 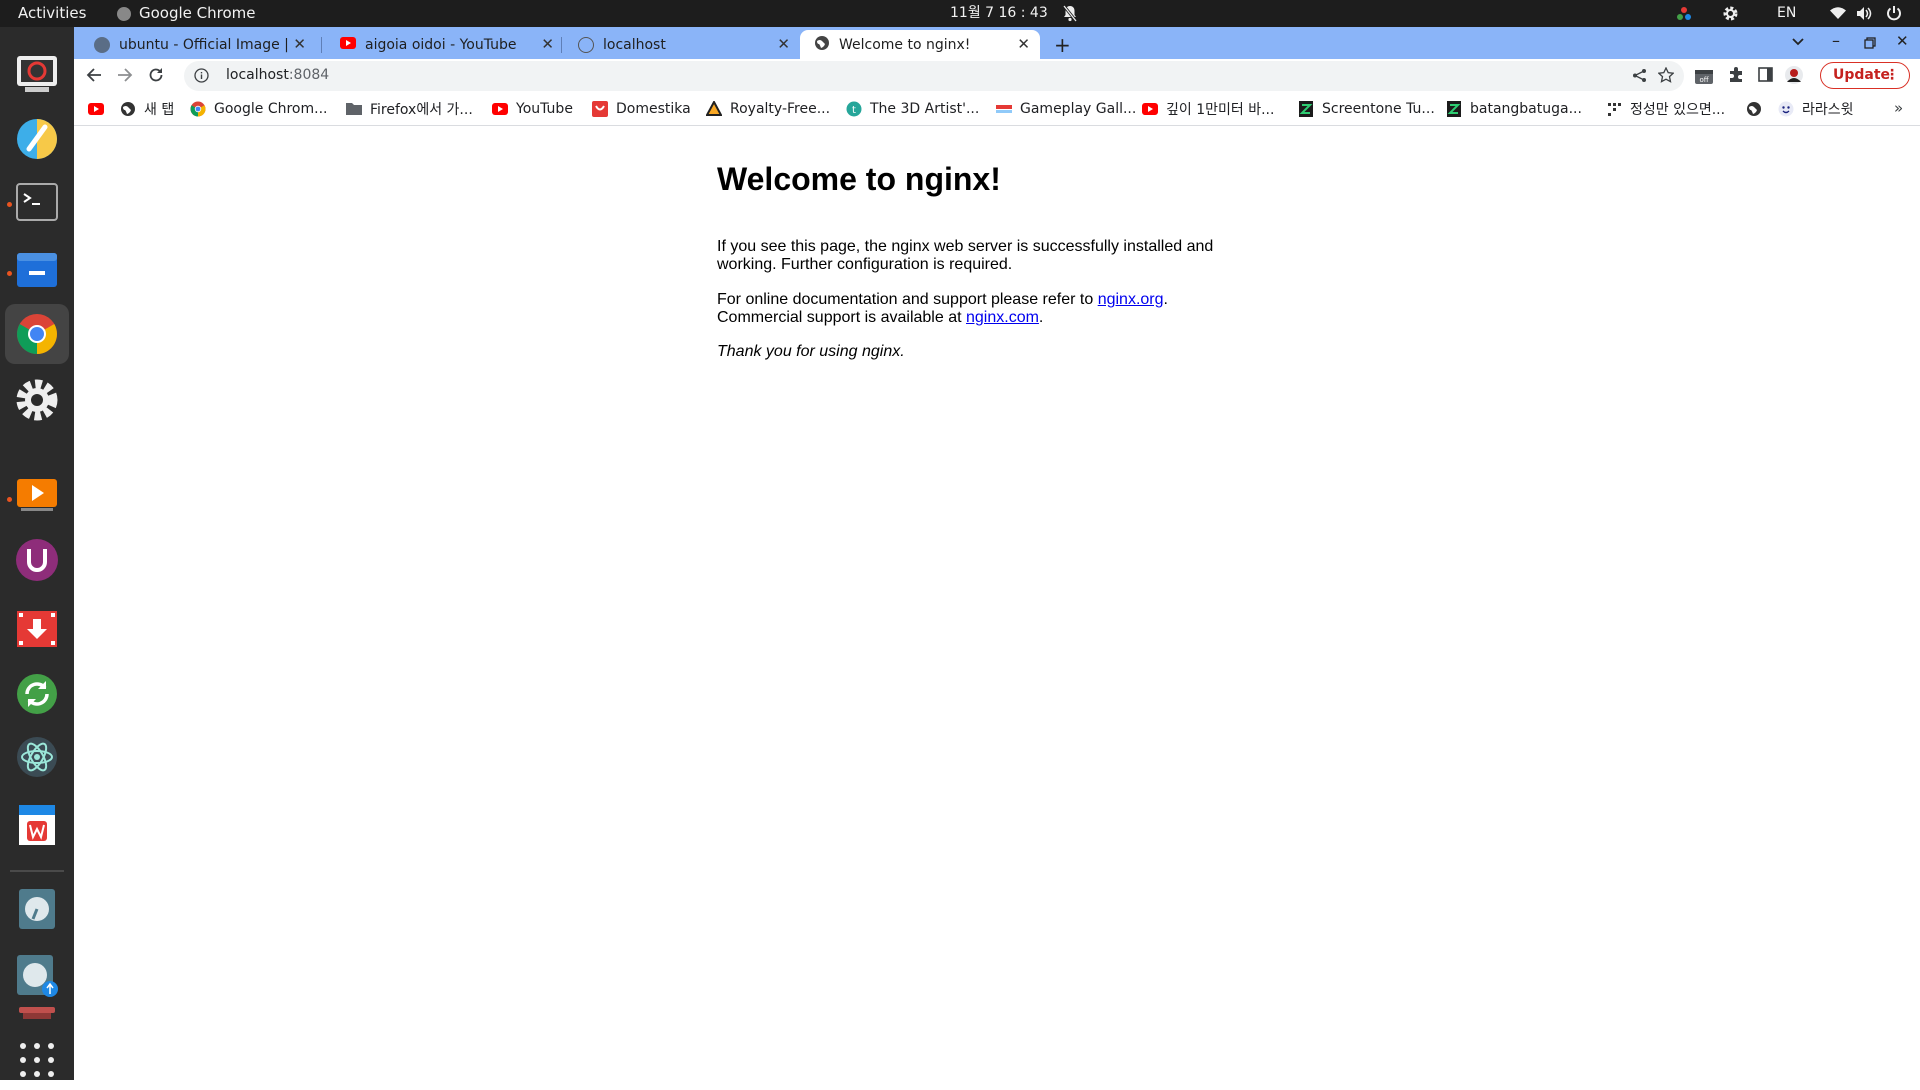 I want to click on atom-icon, so click(x=37, y=757).